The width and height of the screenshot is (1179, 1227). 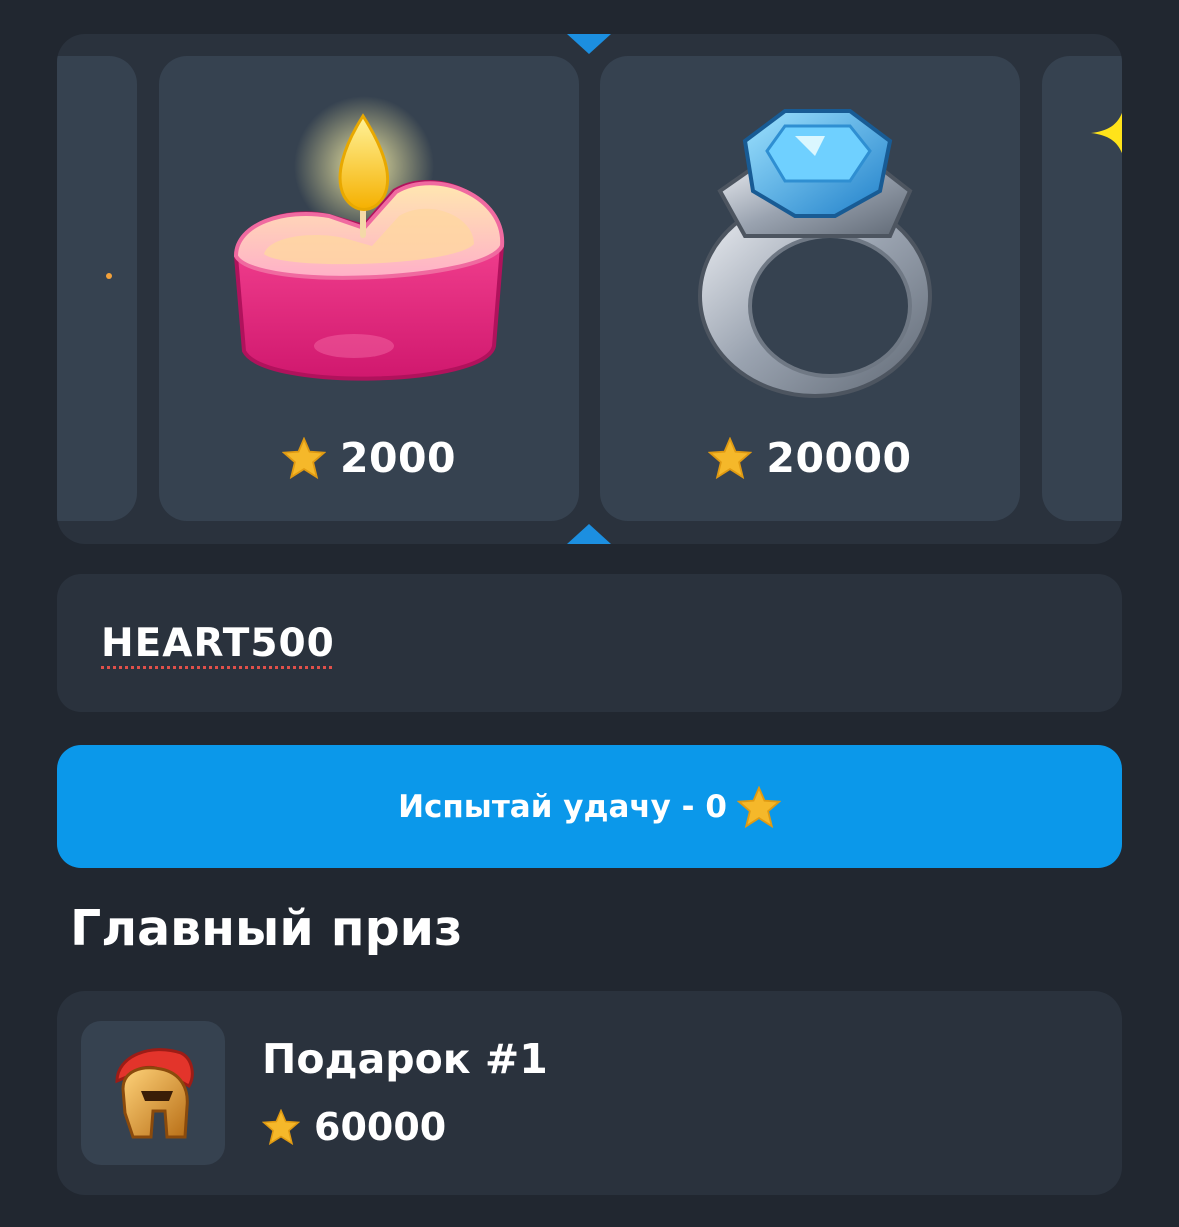 I want to click on carousel-item-partial-right, so click(x=1082, y=288).